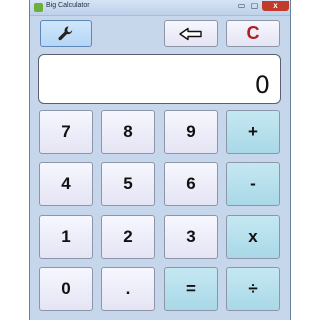 Image resolution: width=320 pixels, height=320 pixels. Describe the element at coordinates (241, 6) in the screenshot. I see `minimize-button: ▭` at that location.